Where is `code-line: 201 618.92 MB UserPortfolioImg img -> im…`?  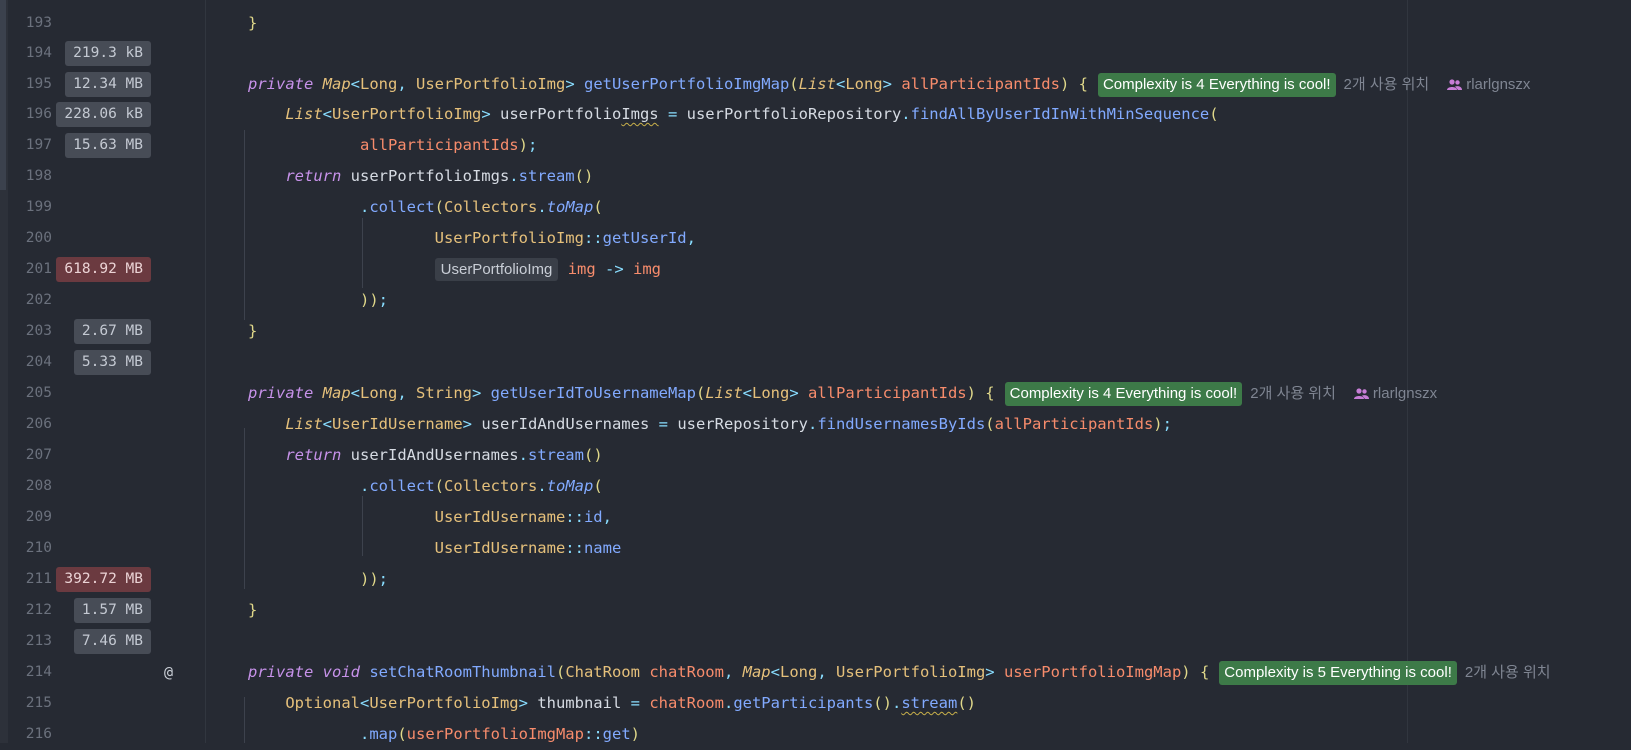 code-line: 201 618.92 MB UserPortfolioImg img -> im… is located at coordinates (815, 269).